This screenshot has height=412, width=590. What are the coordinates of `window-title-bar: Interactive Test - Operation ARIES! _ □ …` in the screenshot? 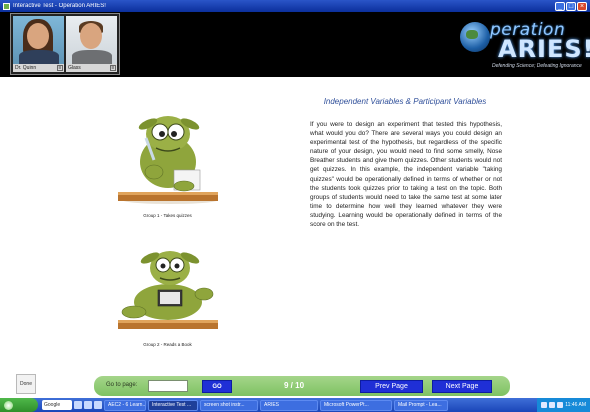 It's located at (295, 6).